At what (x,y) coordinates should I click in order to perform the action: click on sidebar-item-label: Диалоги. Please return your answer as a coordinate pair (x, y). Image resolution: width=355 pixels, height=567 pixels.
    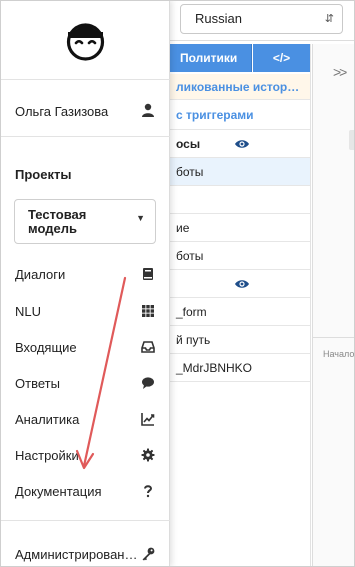
    Looking at the image, I should click on (40, 274).